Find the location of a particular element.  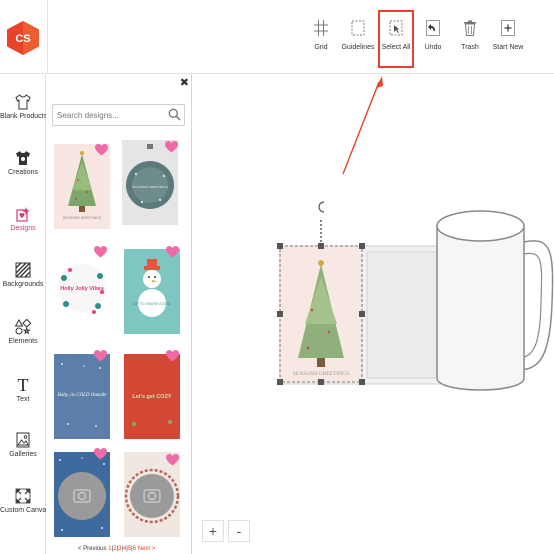

design-thumbnail: UP TO SNOW GOOD is located at coordinates (152, 291).